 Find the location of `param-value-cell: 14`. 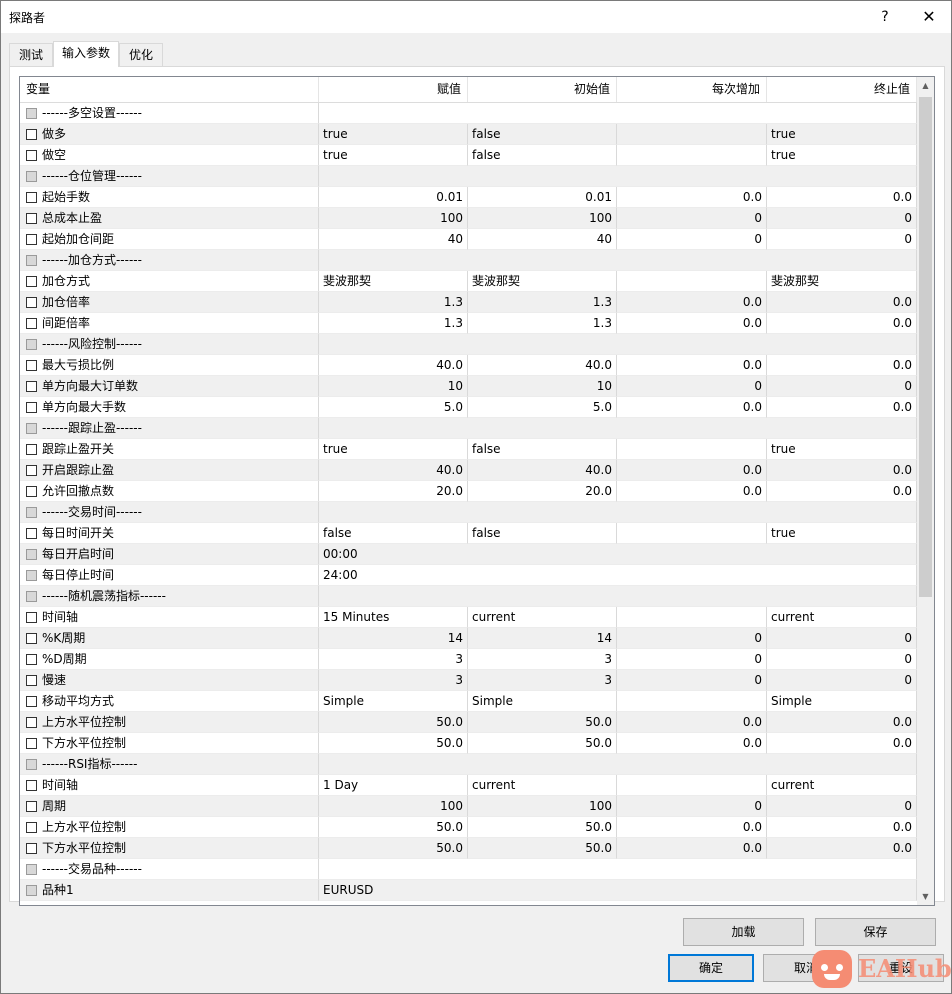

param-value-cell: 14 is located at coordinates (393, 638).